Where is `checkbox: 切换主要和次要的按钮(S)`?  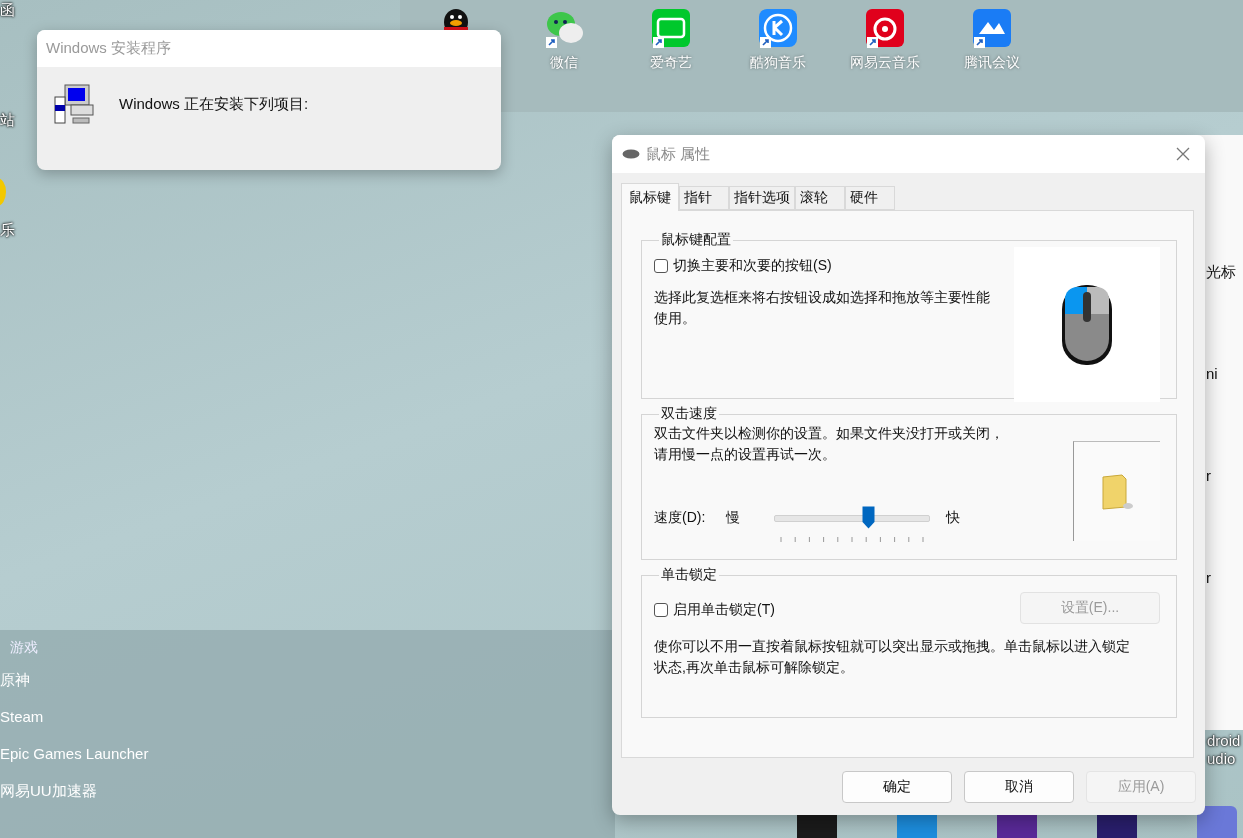 checkbox: 切换主要和次要的按钮(S) is located at coordinates (743, 266).